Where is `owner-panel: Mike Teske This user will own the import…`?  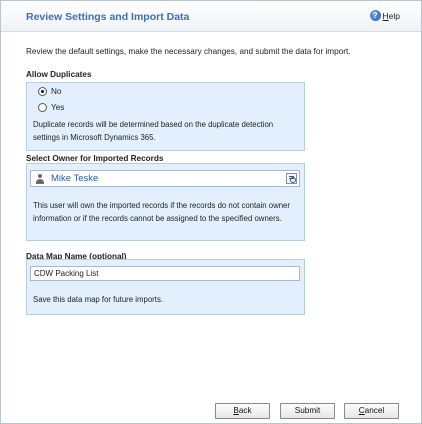 owner-panel: Mike Teske This user will own the import… is located at coordinates (165, 202).